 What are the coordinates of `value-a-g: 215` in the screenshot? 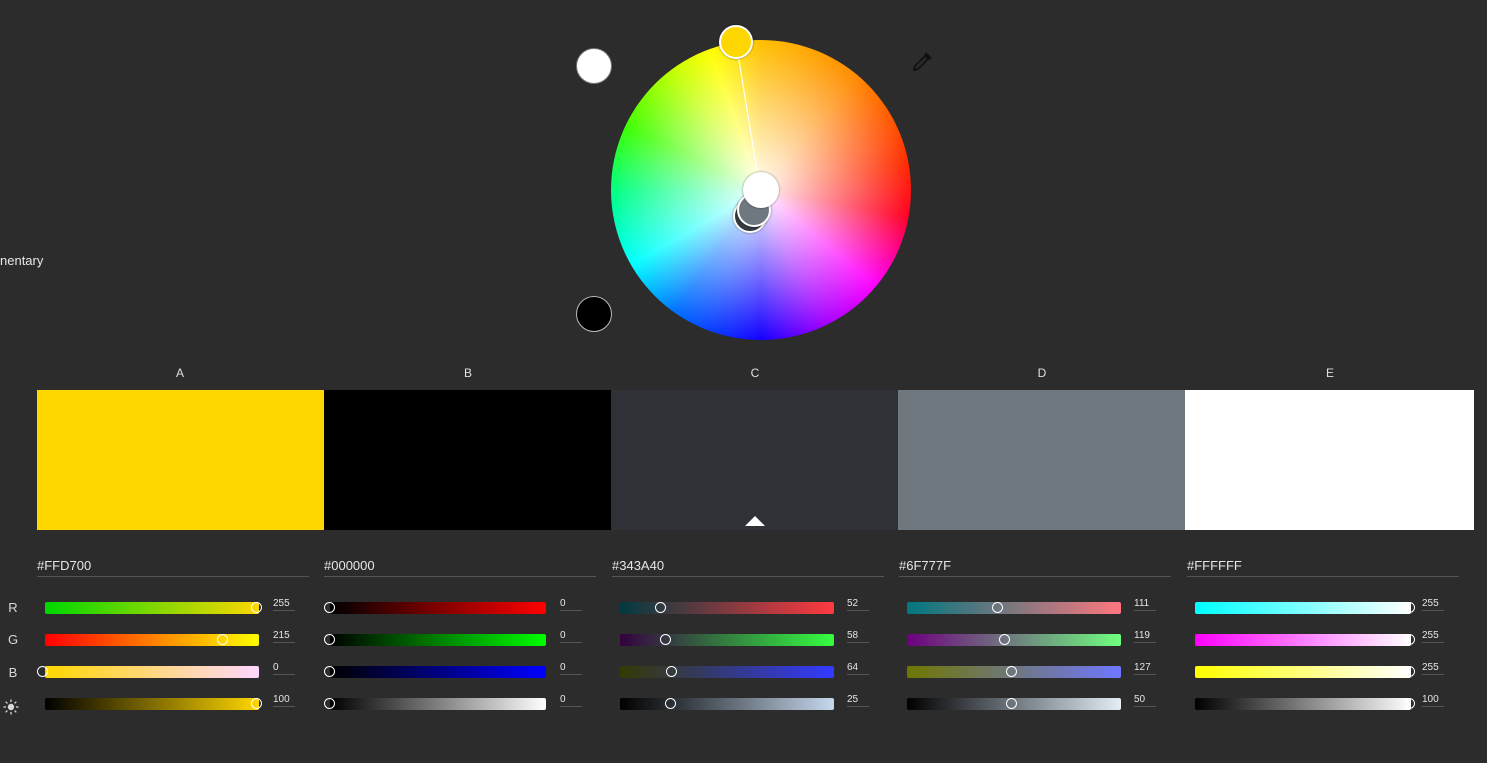 It's located at (284, 636).